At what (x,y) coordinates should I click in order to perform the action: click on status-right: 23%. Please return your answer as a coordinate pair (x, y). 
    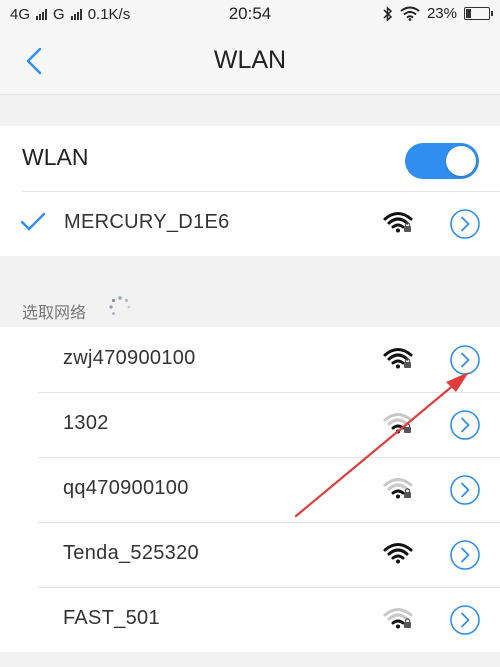
    Looking at the image, I should click on (438, 13).